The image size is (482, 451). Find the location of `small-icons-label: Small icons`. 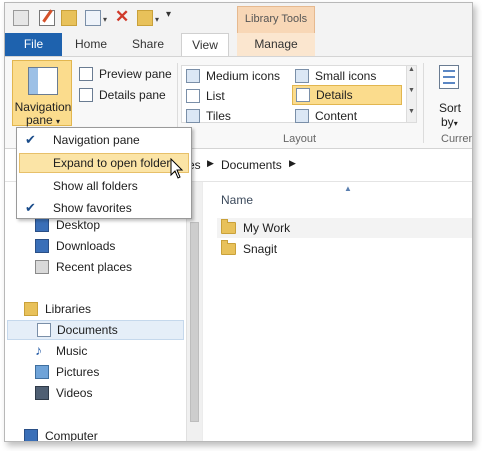

small-icons-label: Small icons is located at coordinates (346, 76).